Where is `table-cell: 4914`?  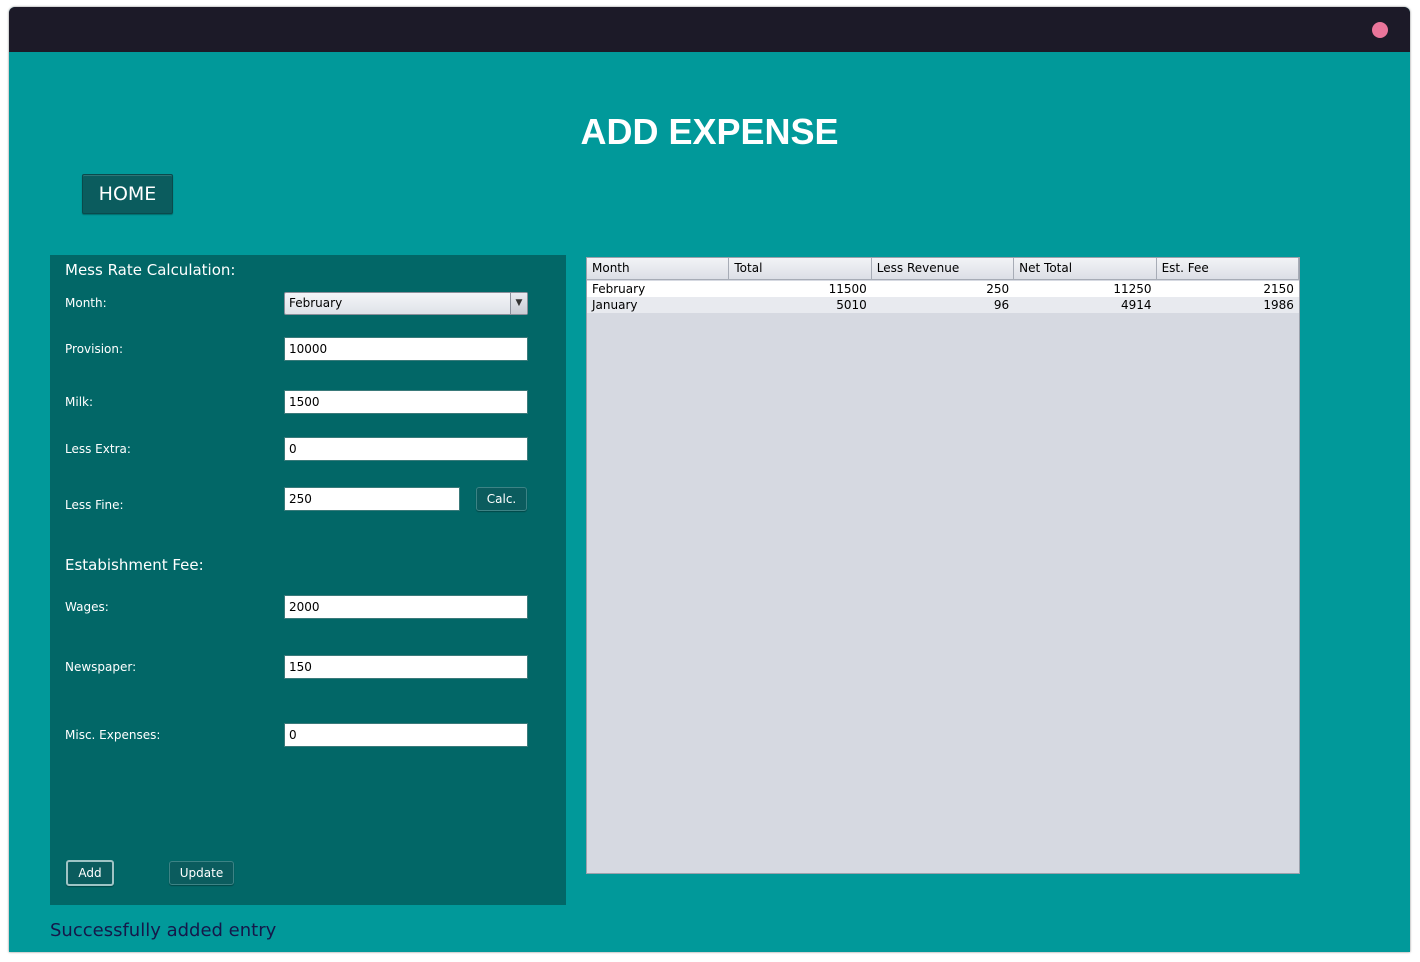
table-cell: 4914 is located at coordinates (1136, 305).